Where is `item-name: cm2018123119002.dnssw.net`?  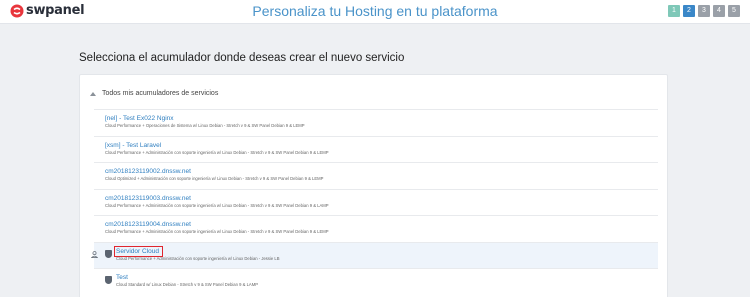 item-name: cm2018123119002.dnssw.net is located at coordinates (148, 171).